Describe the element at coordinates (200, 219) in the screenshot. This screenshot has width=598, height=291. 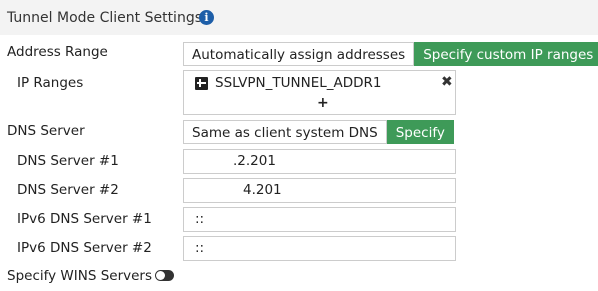
I see `ipv6-dns-server-1-value: ::` at that location.